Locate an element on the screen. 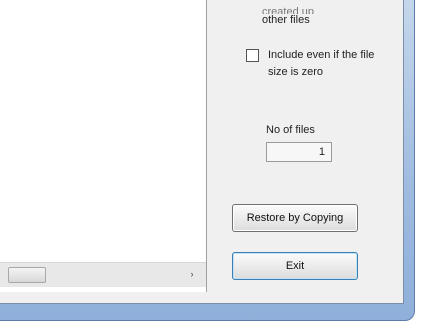 This screenshot has height=325, width=422. other-files-option-label: created up other files is located at coordinates (288, 16).